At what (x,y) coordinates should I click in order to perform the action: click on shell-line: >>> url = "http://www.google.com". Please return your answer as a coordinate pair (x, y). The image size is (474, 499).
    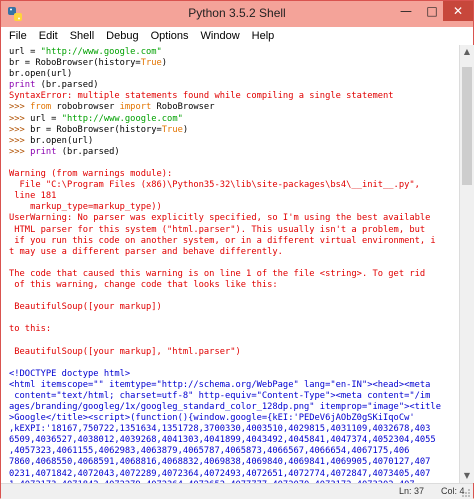
    Looking at the image, I should click on (96, 119).